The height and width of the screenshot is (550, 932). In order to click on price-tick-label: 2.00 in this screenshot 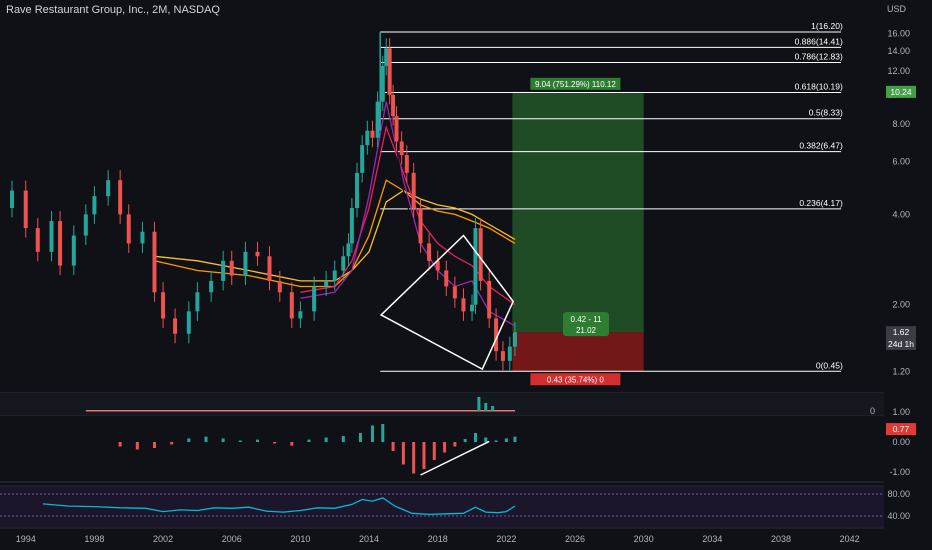, I will do `click(901, 305)`.